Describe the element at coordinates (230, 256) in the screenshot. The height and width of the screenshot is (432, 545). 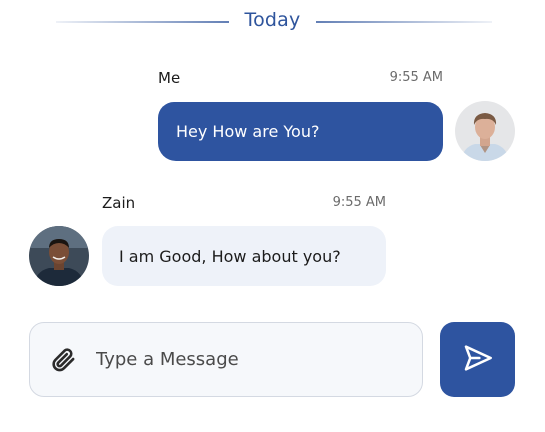
I see `message-text: I am Good, How about you?` at that location.